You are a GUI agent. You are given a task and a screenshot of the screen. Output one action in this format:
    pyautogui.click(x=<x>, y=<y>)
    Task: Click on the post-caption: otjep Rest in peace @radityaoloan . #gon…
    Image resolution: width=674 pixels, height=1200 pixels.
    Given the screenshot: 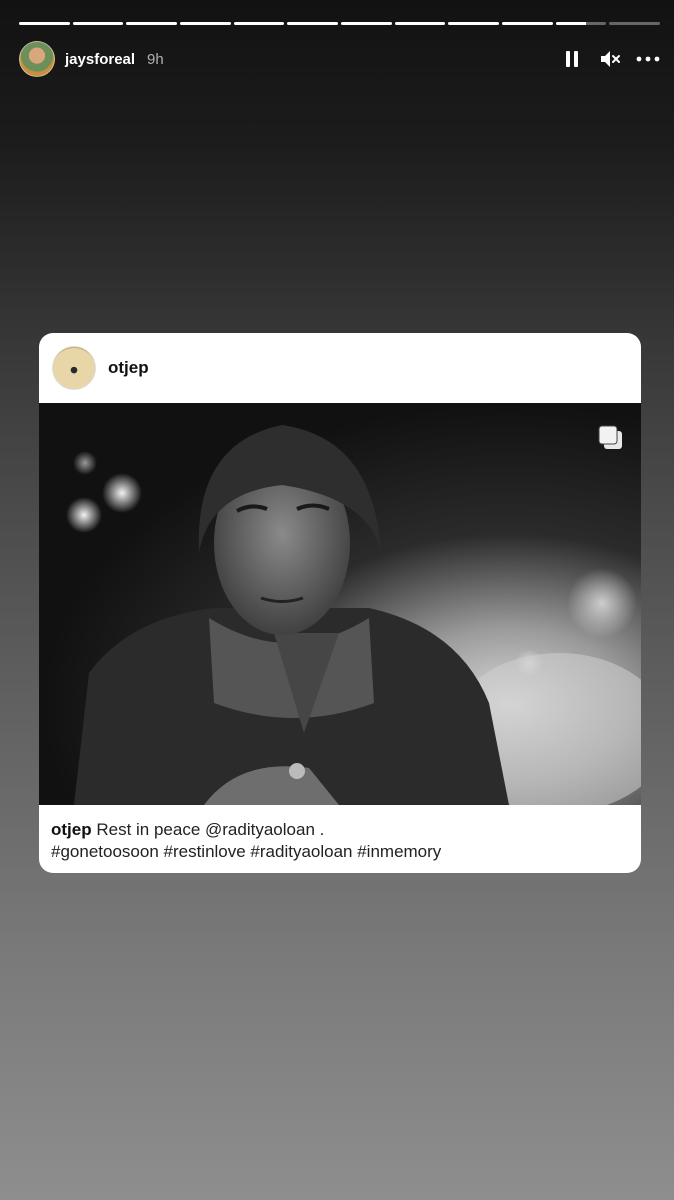 What is the action you would take?
    pyautogui.click(x=340, y=834)
    